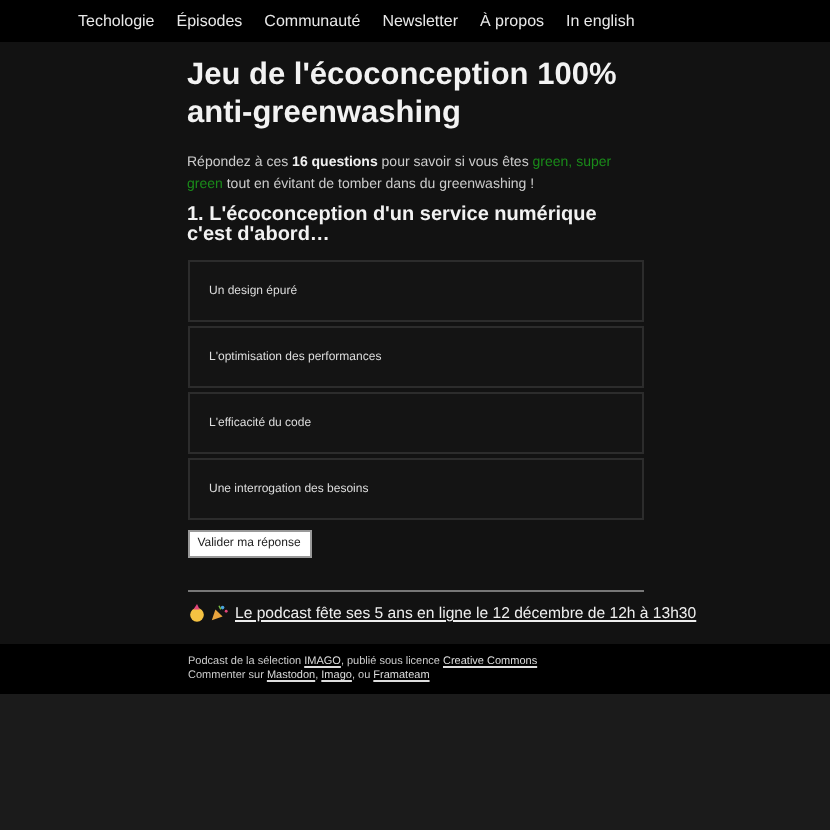  What do you see at coordinates (218, 613) in the screenshot?
I see `party-popper-icon` at bounding box center [218, 613].